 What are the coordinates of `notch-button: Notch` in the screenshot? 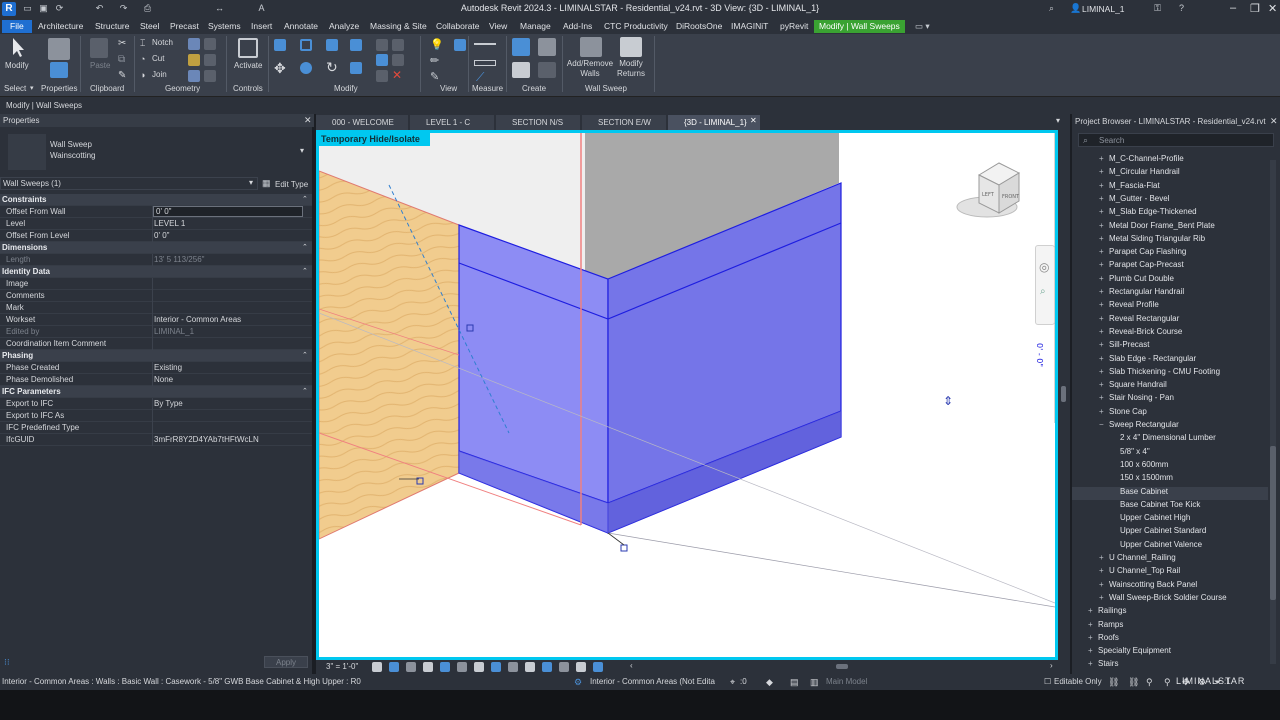 It's located at (162, 42).